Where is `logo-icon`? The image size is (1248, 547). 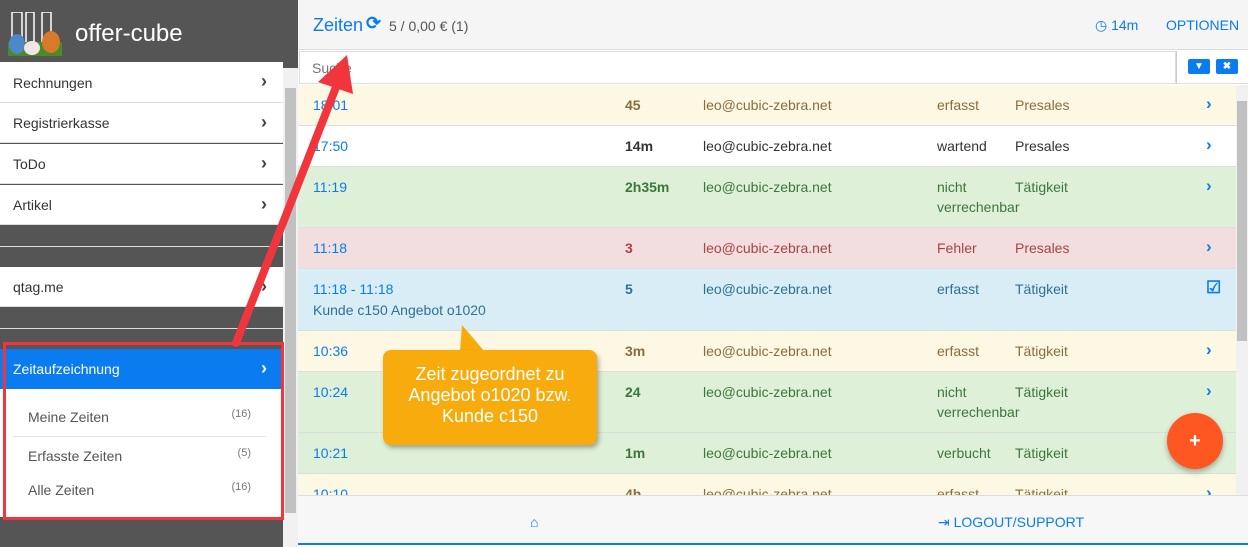 logo-icon is located at coordinates (35, 34).